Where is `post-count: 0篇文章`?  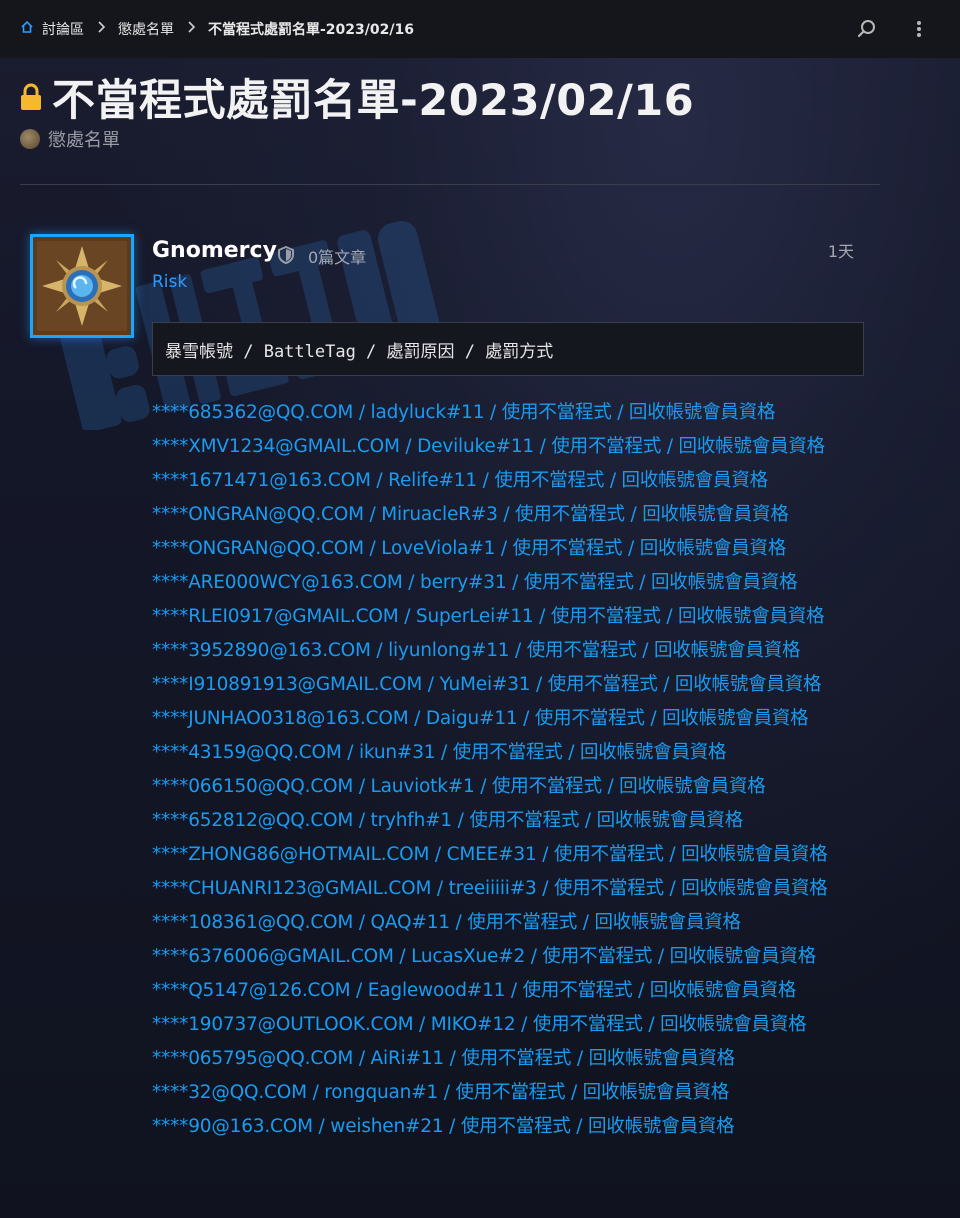 post-count: 0篇文章 is located at coordinates (337, 257).